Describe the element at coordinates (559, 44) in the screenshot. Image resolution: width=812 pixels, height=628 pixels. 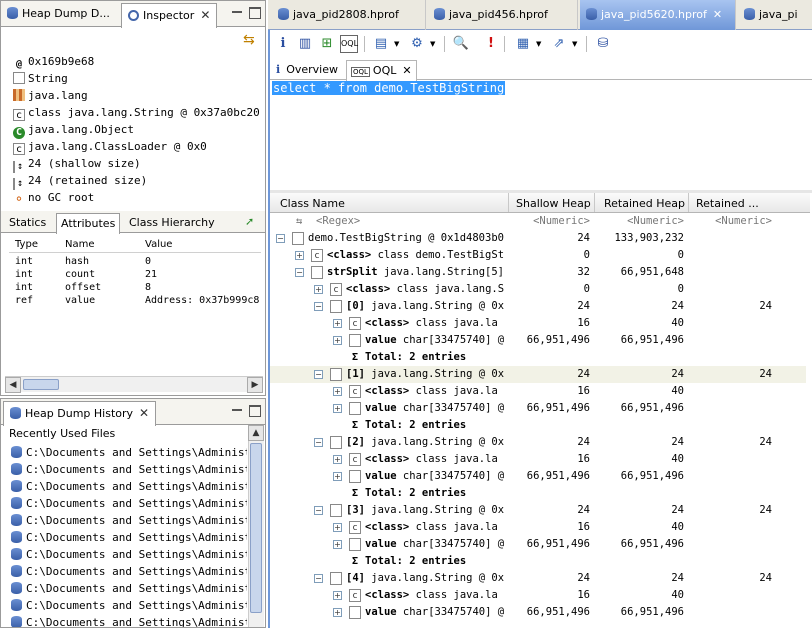
I see `export-icon: ⇗` at that location.